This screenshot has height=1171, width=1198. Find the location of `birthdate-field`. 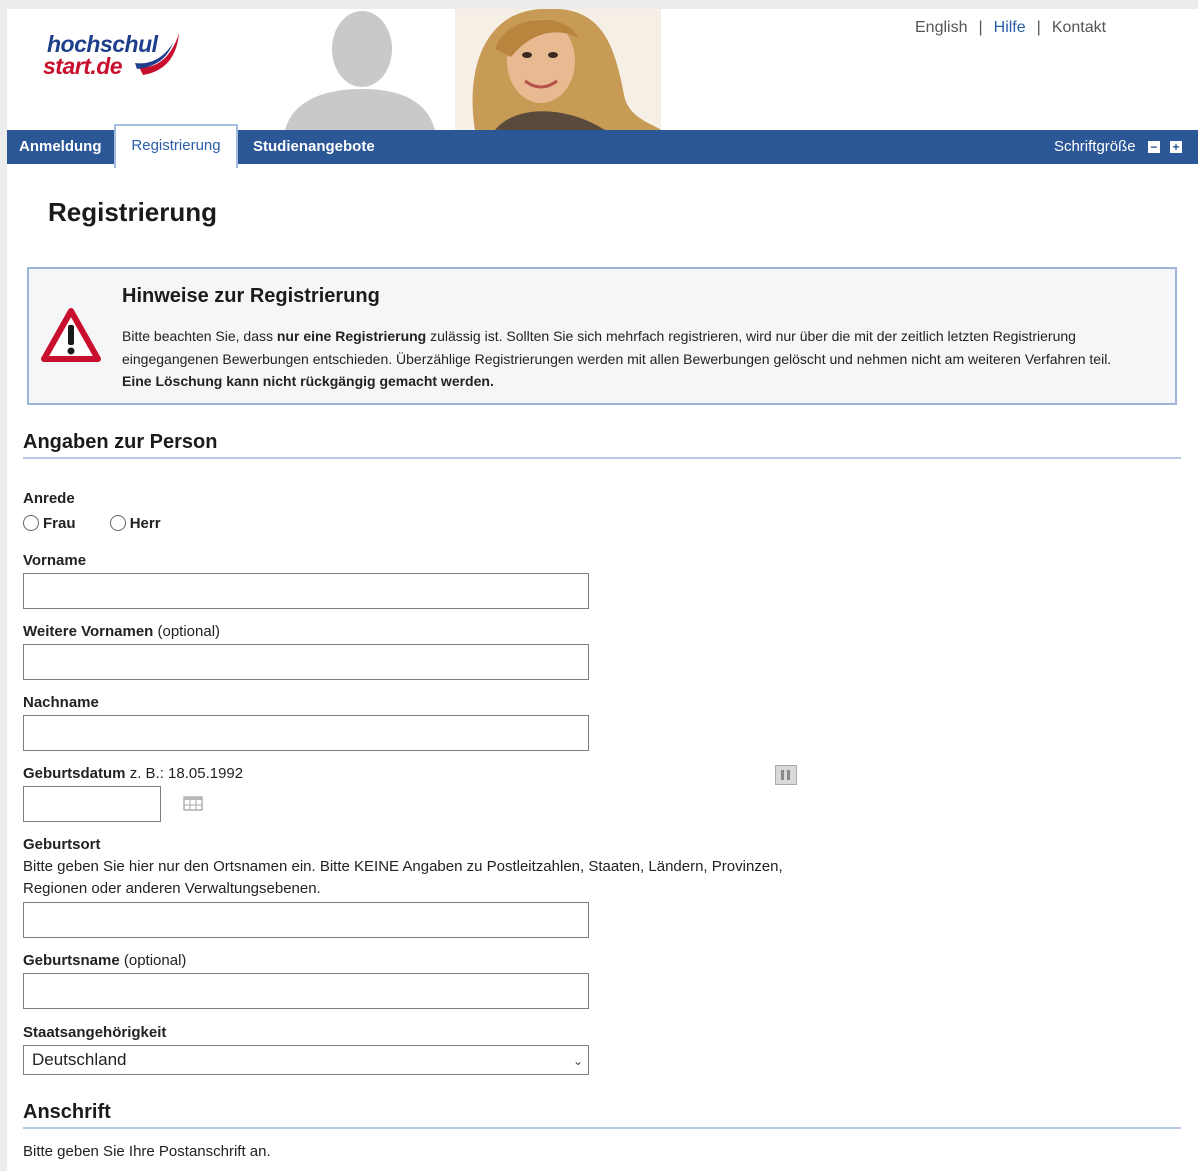

birthdate-field is located at coordinates (92, 804).